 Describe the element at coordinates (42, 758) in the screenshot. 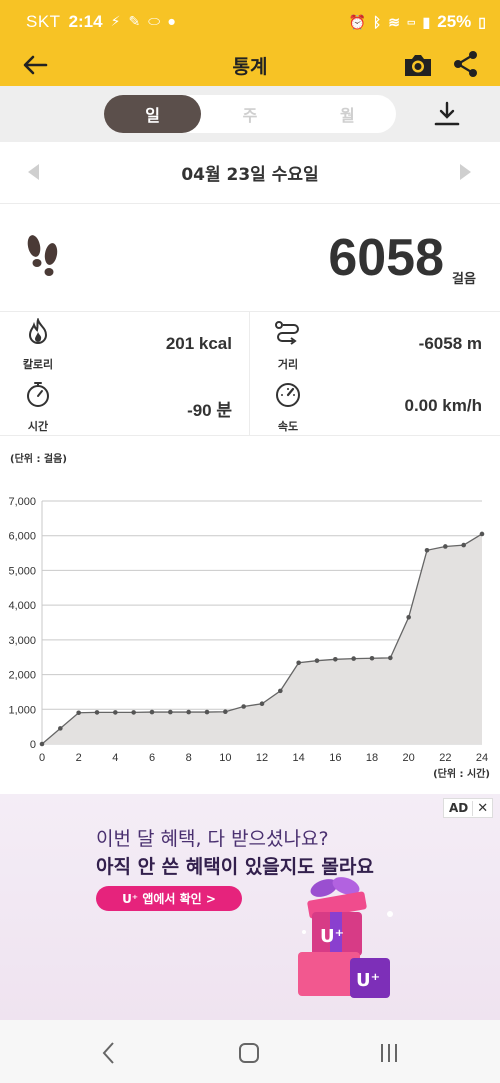

I see `x-tick-label: 0` at that location.